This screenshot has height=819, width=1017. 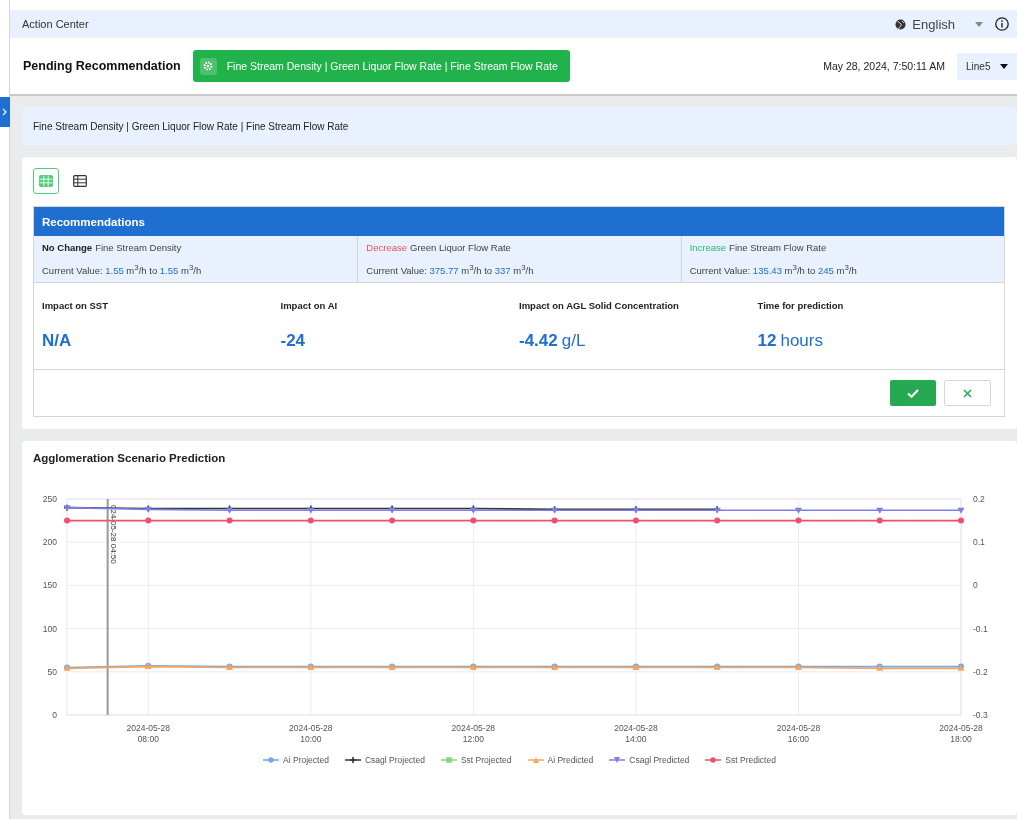 What do you see at coordinates (311, 734) in the screenshot?
I see `x-axis-label: 2024-05-28 10:00` at bounding box center [311, 734].